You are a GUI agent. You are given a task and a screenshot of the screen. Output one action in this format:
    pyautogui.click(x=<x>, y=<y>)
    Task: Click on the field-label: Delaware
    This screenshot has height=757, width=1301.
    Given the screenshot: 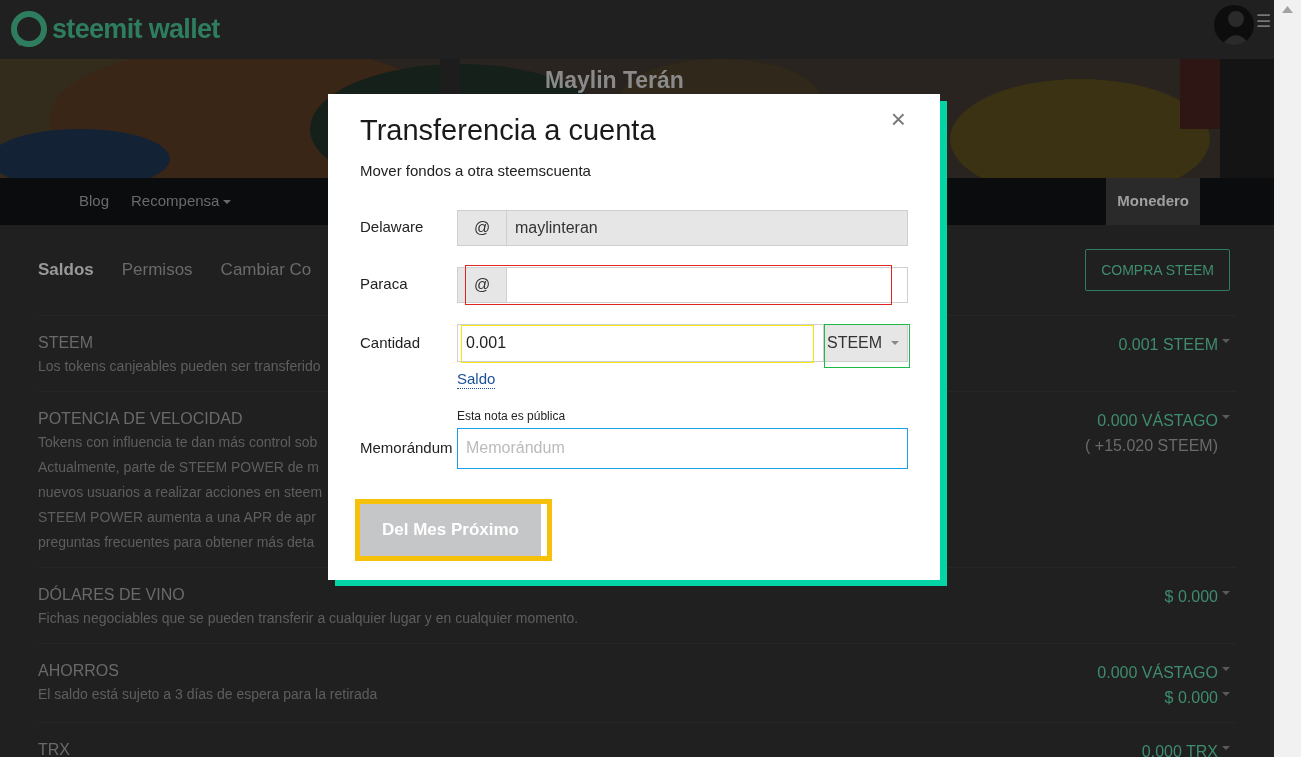 What is the action you would take?
    pyautogui.click(x=392, y=227)
    